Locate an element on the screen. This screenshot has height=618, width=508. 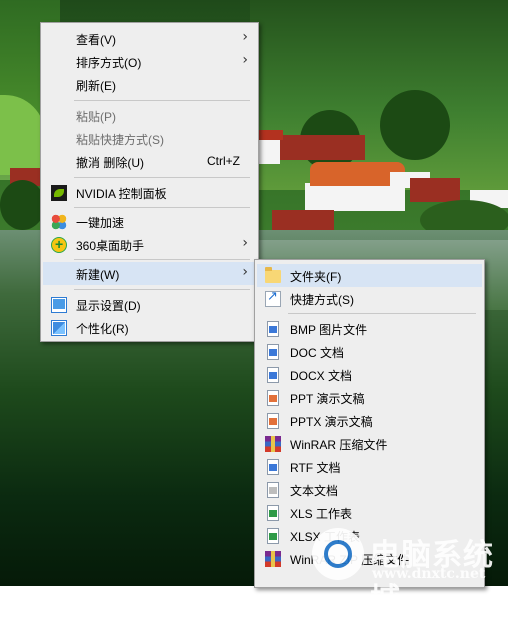
menu-item-paste-shortcut: 粘贴快捷方式(S) is located at coordinates (149, 138).